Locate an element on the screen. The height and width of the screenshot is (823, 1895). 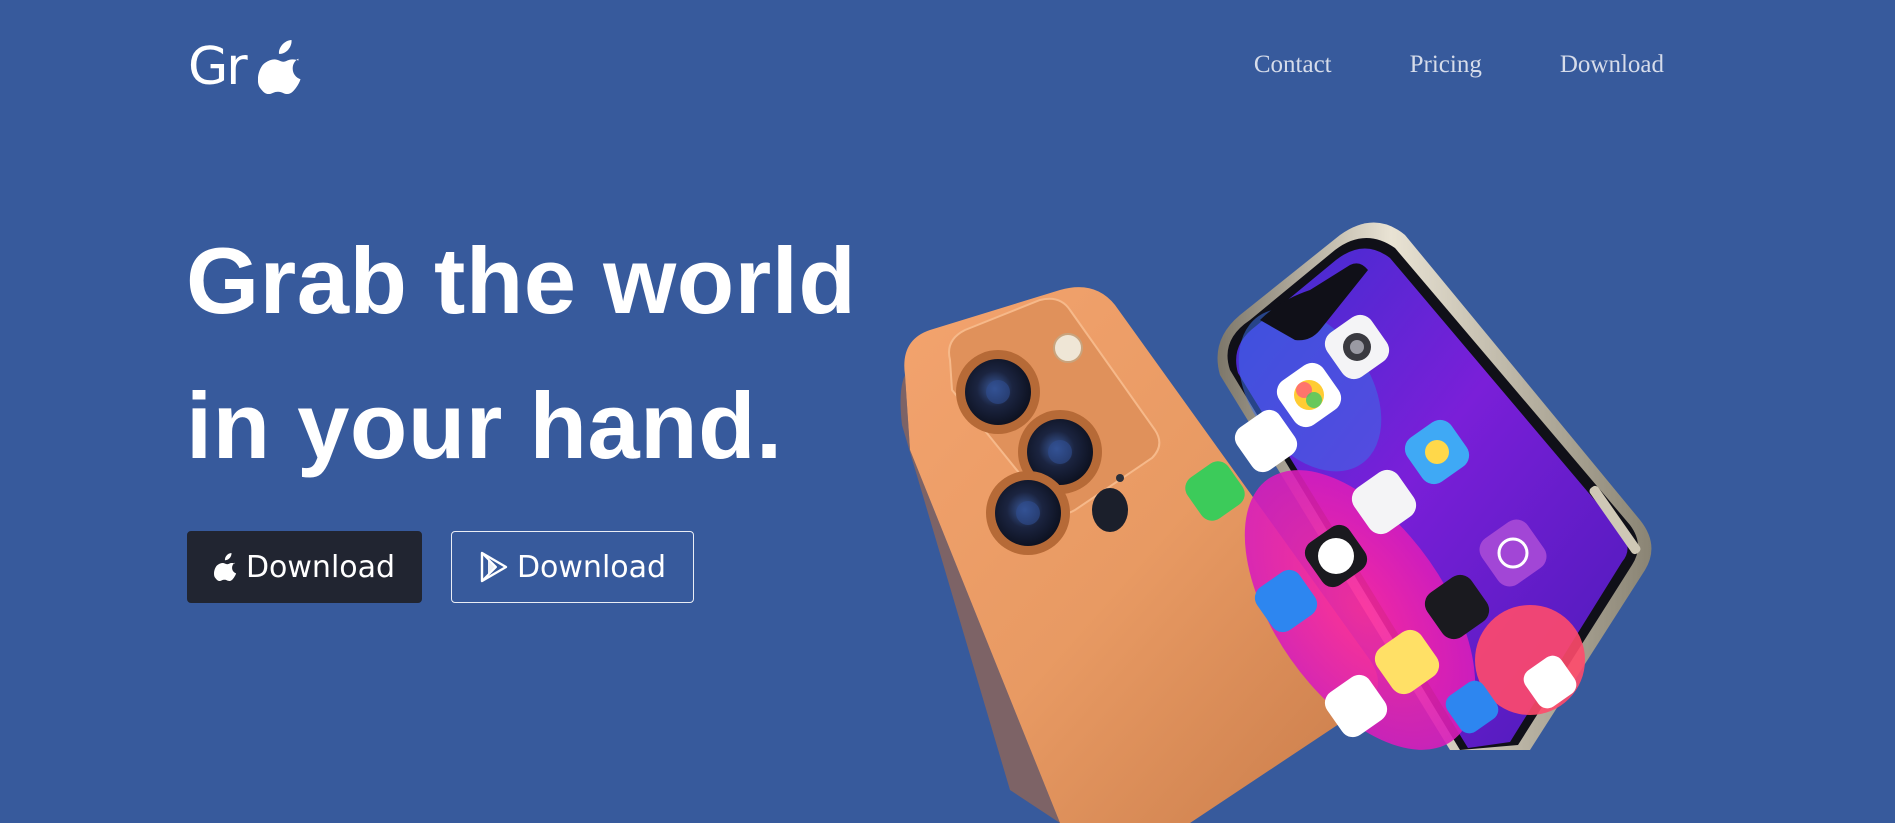
play-store-icon is located at coordinates (494, 567).